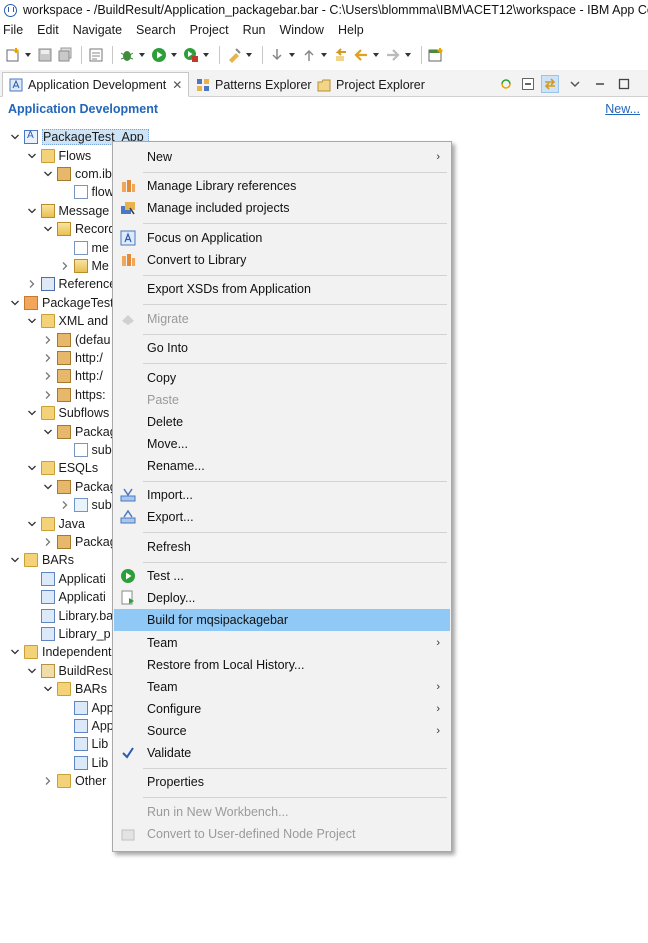  Describe the element at coordinates (376, 55) in the screenshot. I see `back-dropdown-icon` at that location.